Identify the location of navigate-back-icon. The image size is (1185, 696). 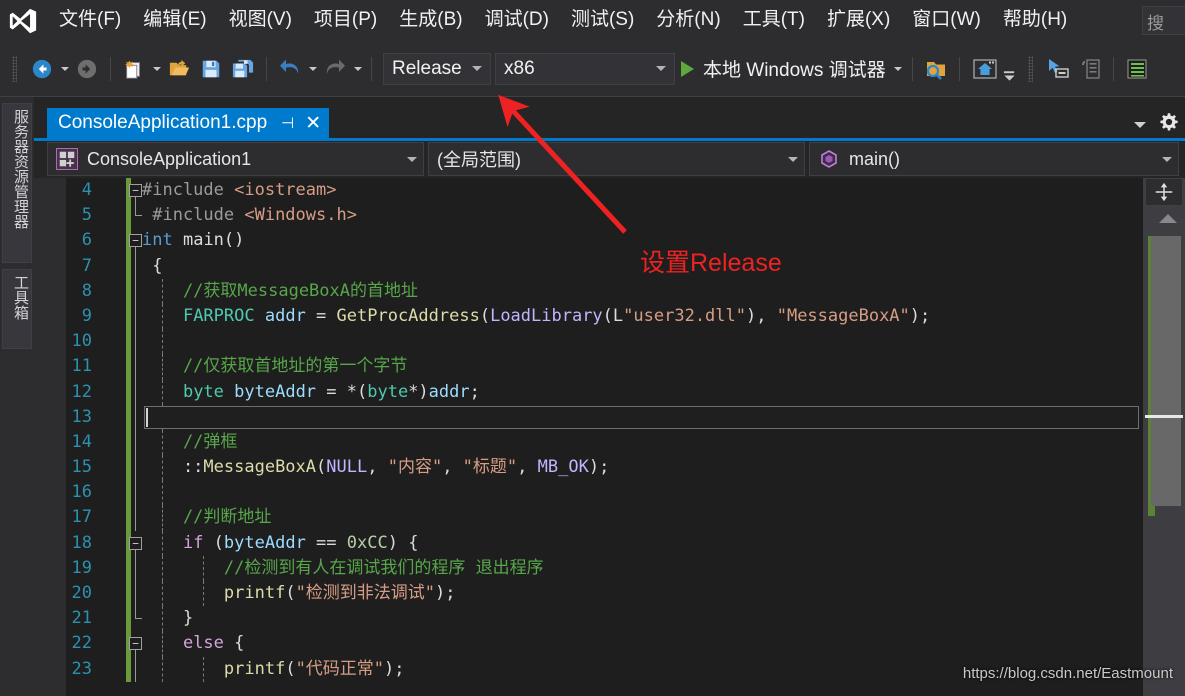
(42, 69).